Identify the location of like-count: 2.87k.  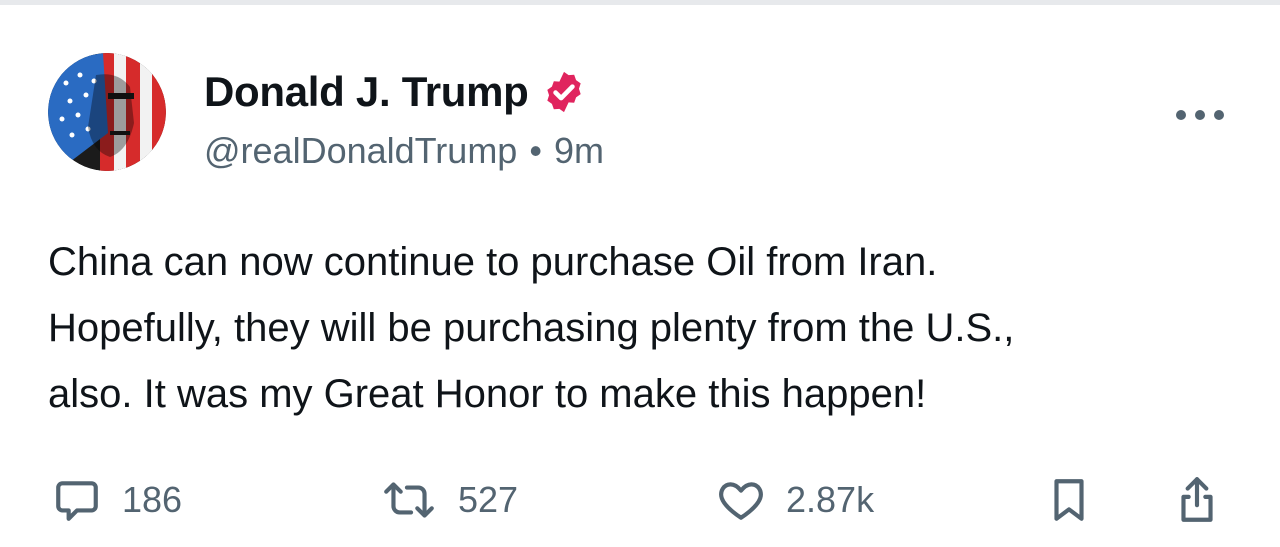
(830, 499).